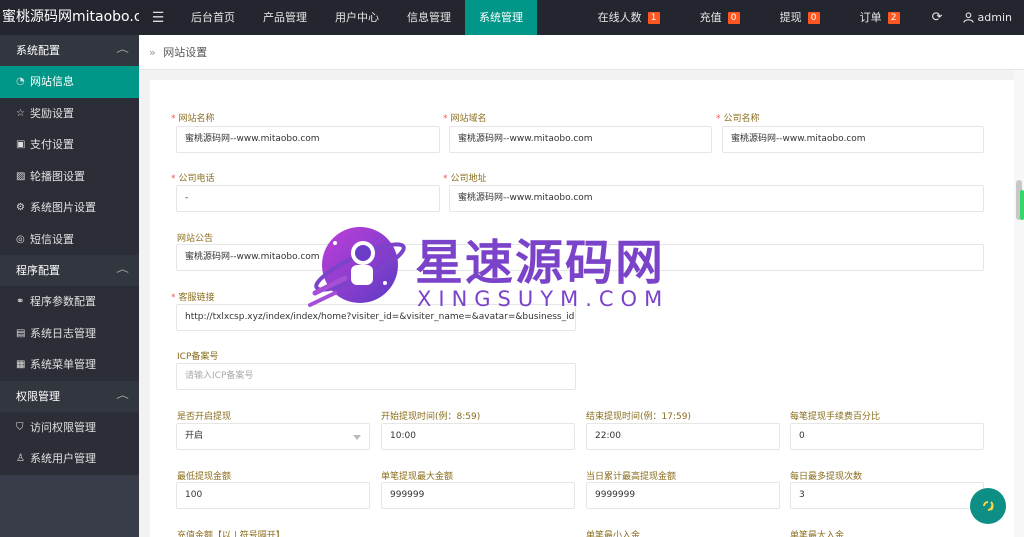 The width and height of the screenshot is (1024, 537). I want to click on top-nav: 后台首页 产品管理 用户中心 信息管理 系统管理, so click(357, 17).